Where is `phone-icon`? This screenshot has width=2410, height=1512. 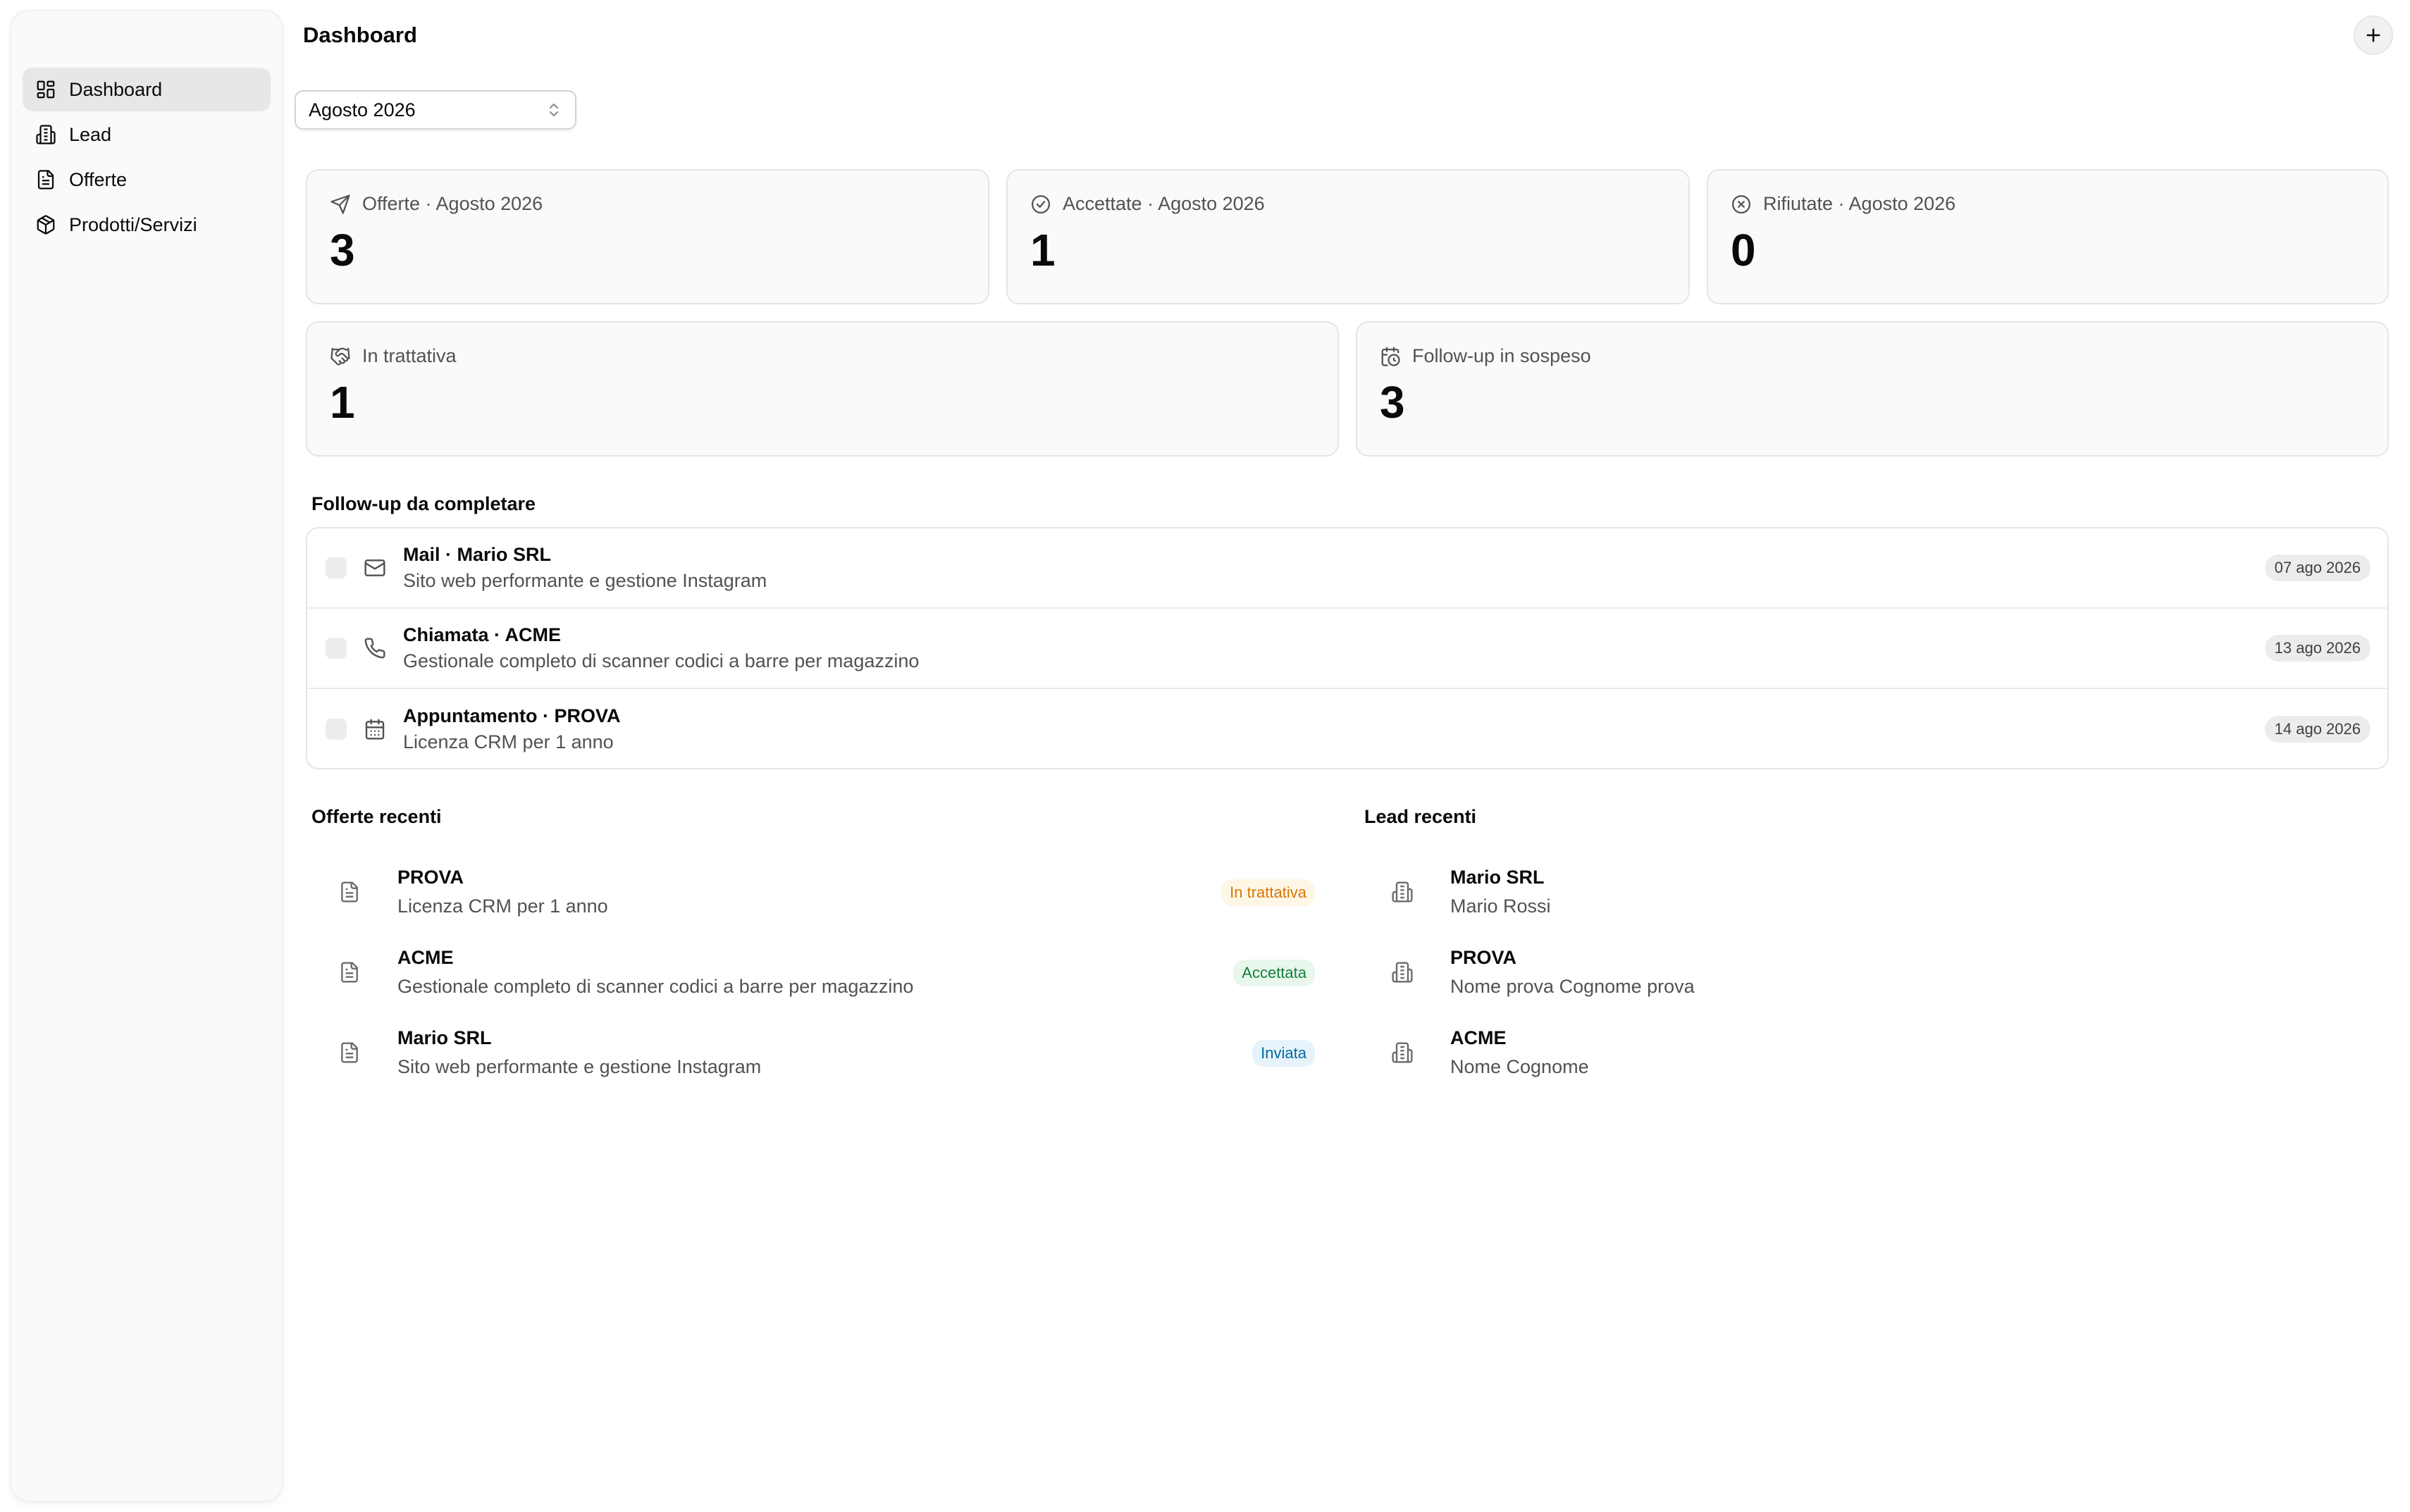 phone-icon is located at coordinates (375, 648).